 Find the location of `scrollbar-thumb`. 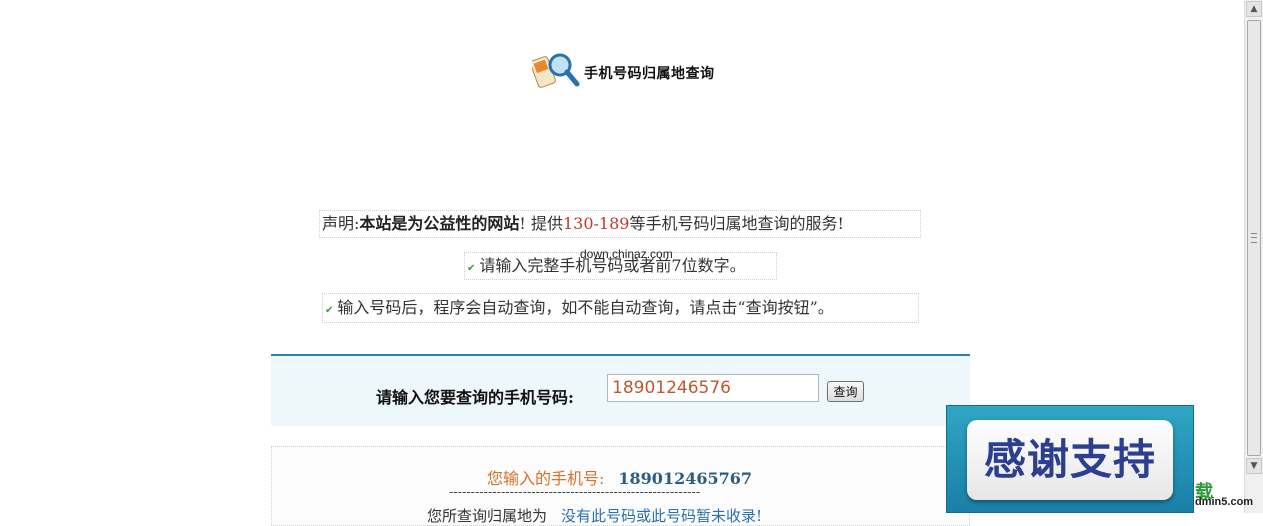

scrollbar-thumb is located at coordinates (1254, 238).